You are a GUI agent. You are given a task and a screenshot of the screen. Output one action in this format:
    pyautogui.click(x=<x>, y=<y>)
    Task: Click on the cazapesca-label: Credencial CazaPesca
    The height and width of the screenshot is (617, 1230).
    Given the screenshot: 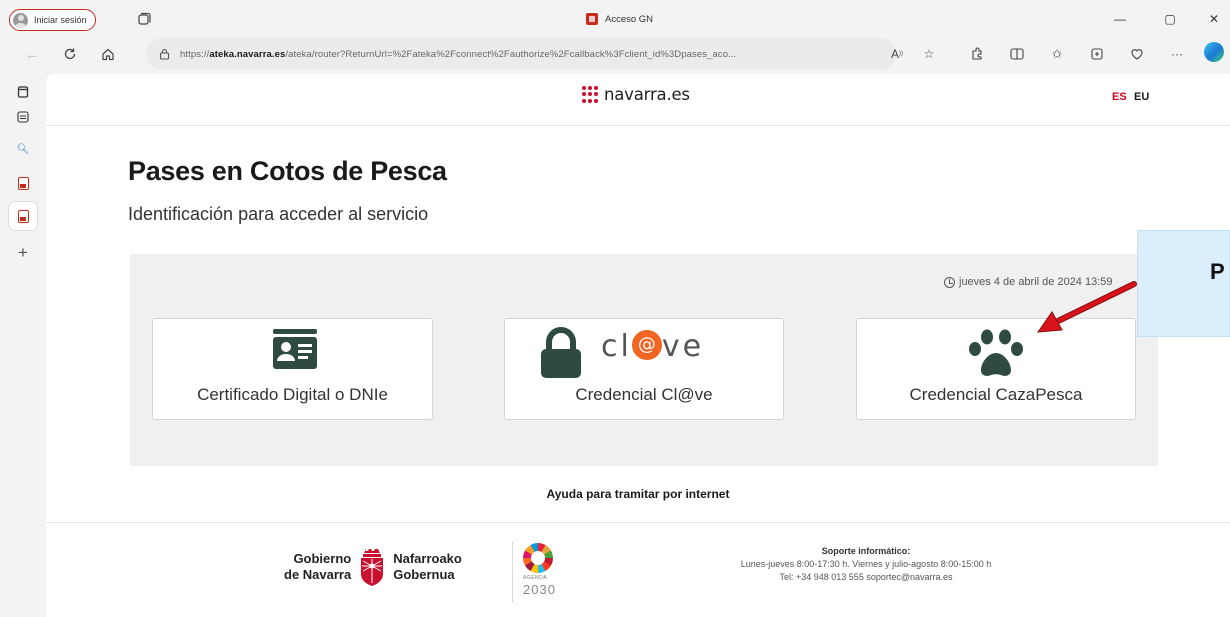 What is the action you would take?
    pyautogui.click(x=996, y=394)
    